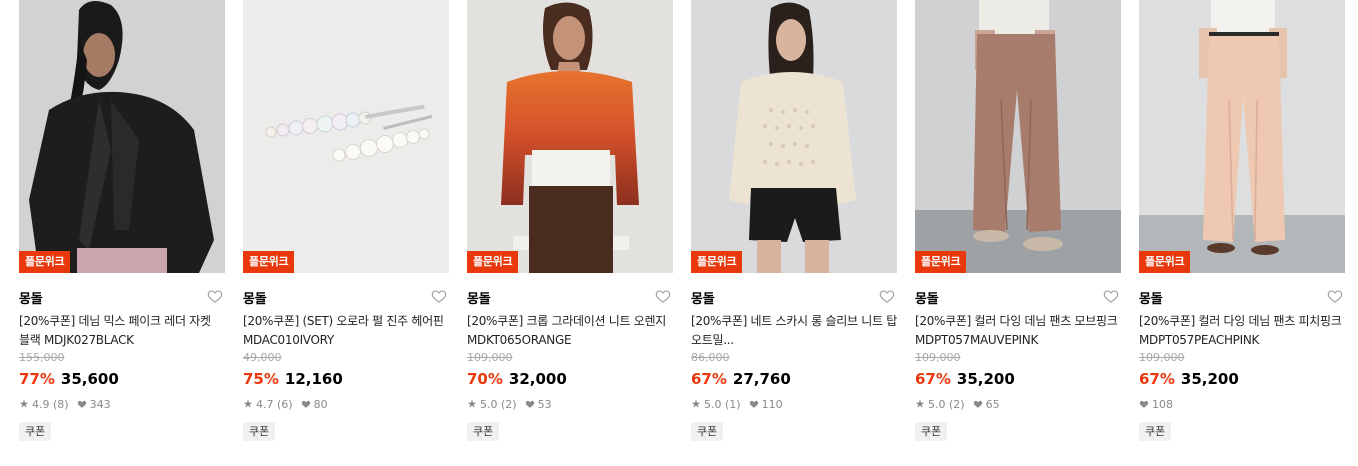 The width and height of the screenshot is (1358, 466). Describe the element at coordinates (100, 404) in the screenshot. I see `like-count: 343` at that location.